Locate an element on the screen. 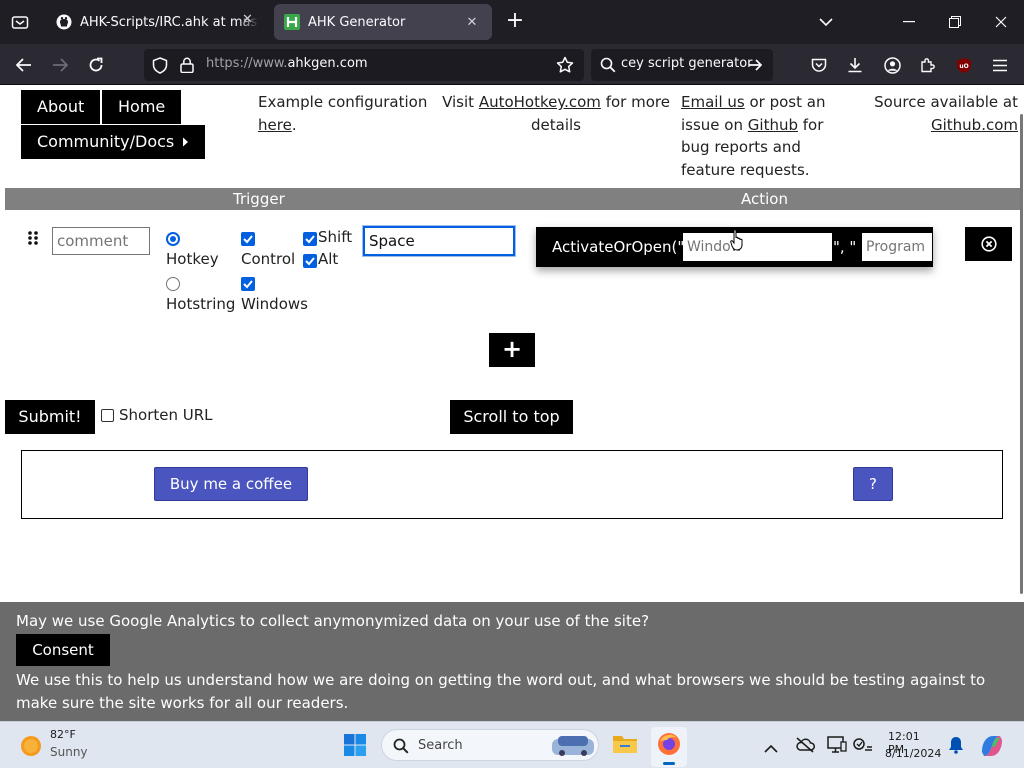  hotstring-radio is located at coordinates (173, 284).